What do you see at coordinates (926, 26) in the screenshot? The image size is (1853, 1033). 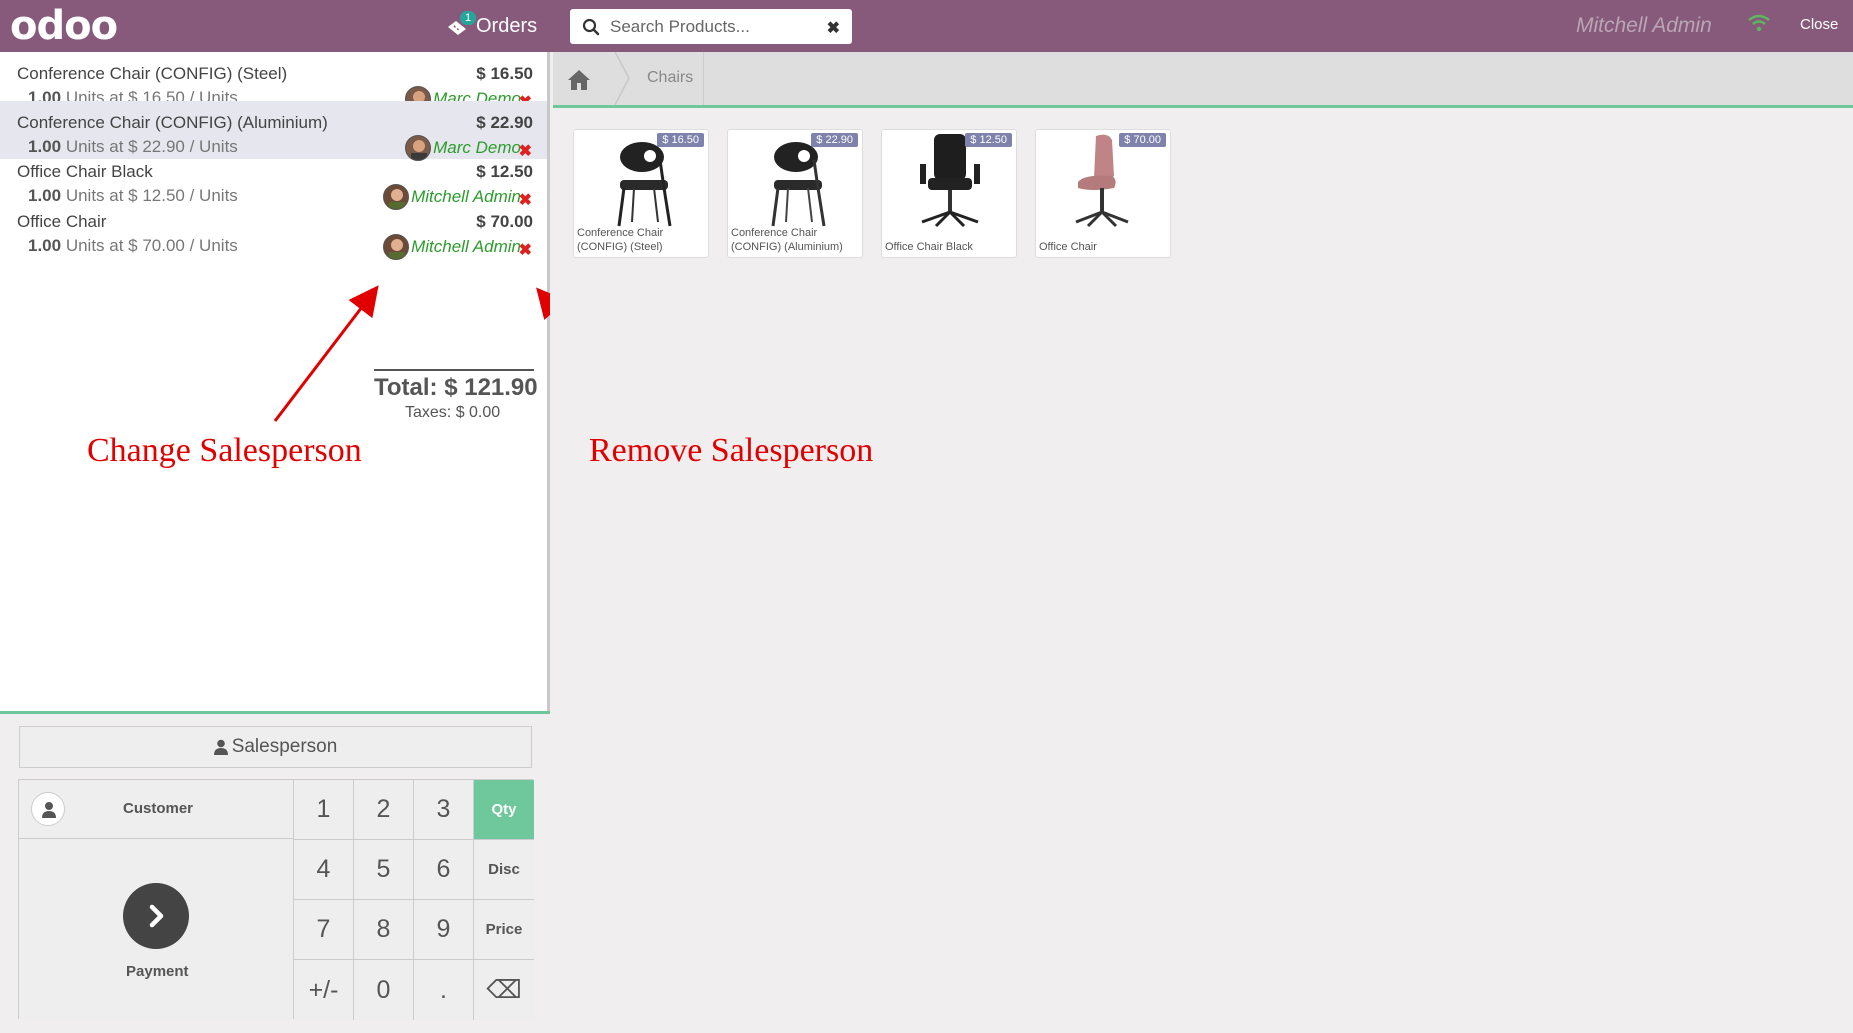 I see `top-bar: odoo 1 Orders ✖ Mitchell Admin Close` at bounding box center [926, 26].